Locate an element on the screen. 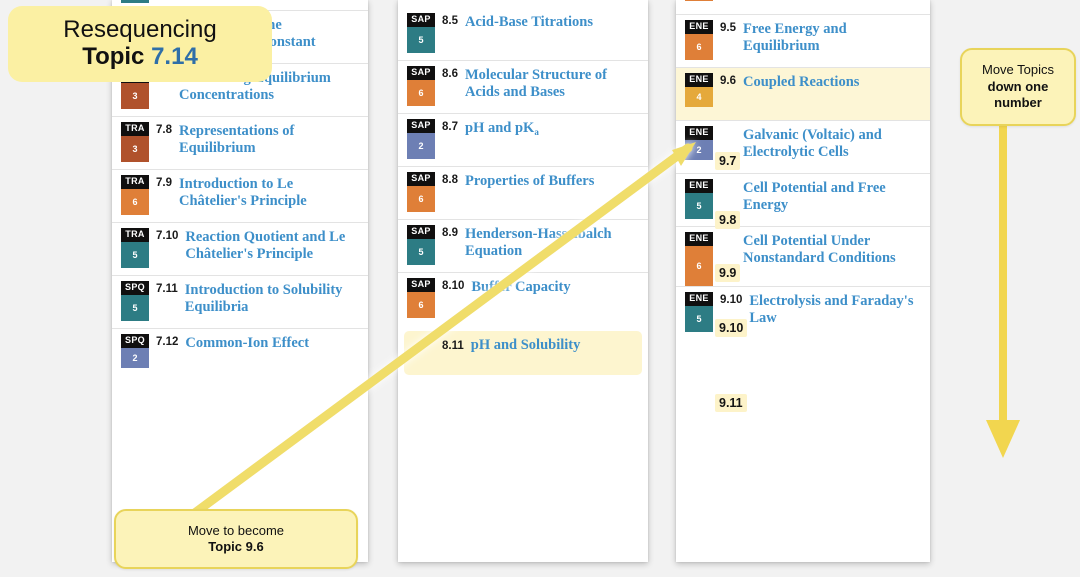 The image size is (1080, 577). topic-row-highlighted: 8.11 pH and Solubility is located at coordinates (523, 353).